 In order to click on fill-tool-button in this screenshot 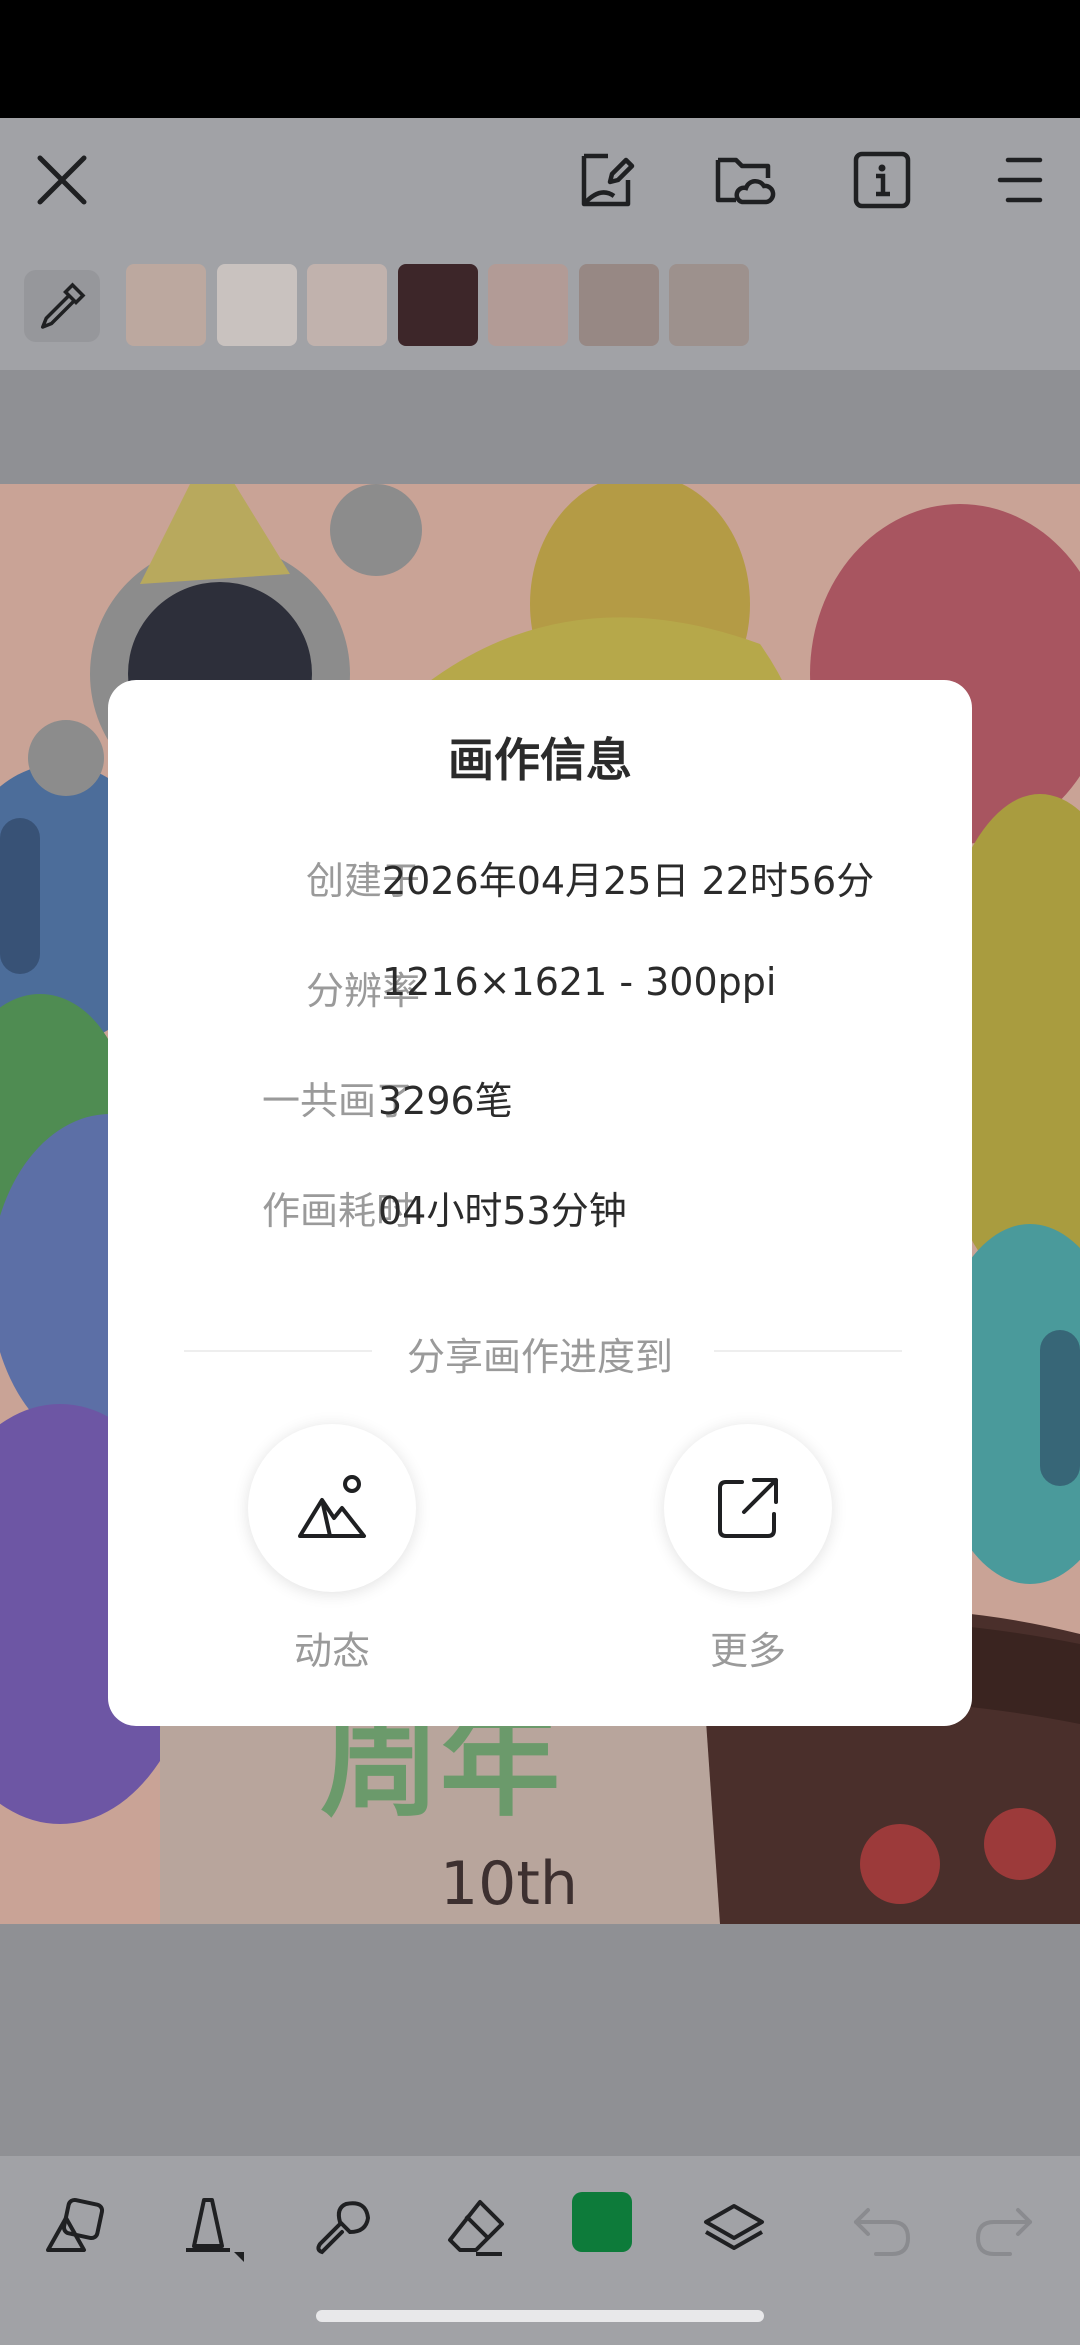, I will do `click(210, 2228)`.